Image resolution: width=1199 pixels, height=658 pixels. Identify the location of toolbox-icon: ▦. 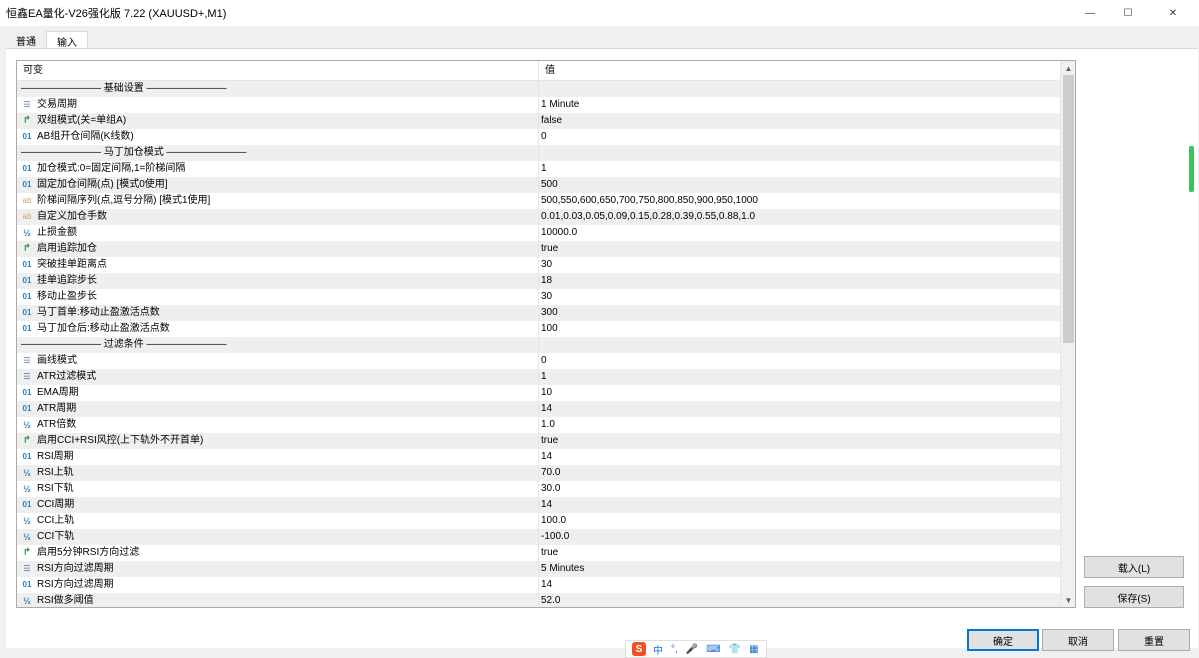
(753, 649).